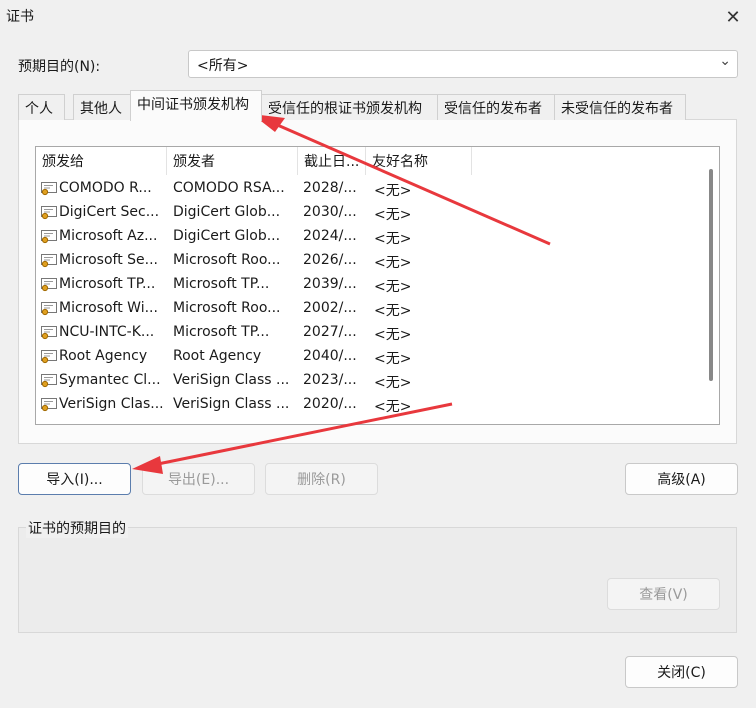  What do you see at coordinates (196, 105) in the screenshot?
I see `tab-intermediate-ca: 中间证书颁发机构` at bounding box center [196, 105].